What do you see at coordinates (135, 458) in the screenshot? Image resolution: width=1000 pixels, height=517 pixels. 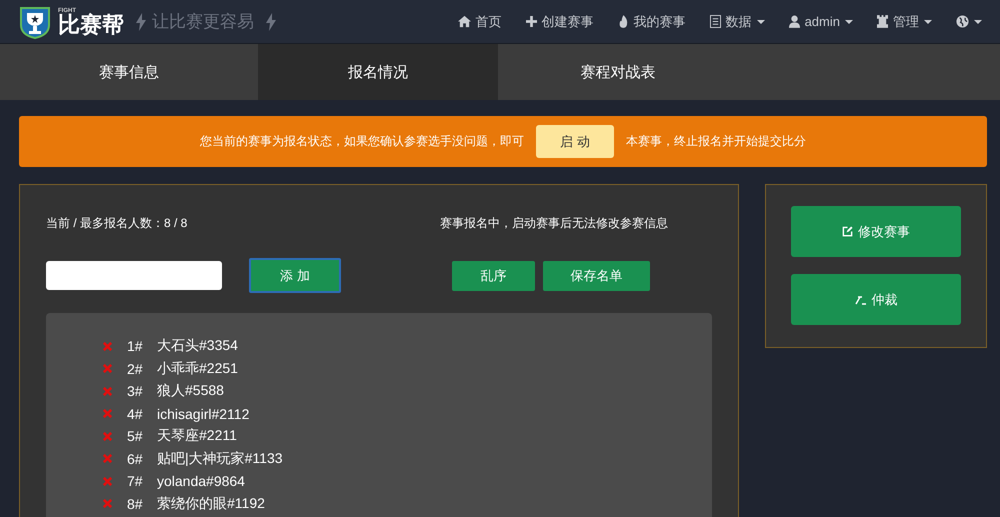 I see `player-number: 6#` at bounding box center [135, 458].